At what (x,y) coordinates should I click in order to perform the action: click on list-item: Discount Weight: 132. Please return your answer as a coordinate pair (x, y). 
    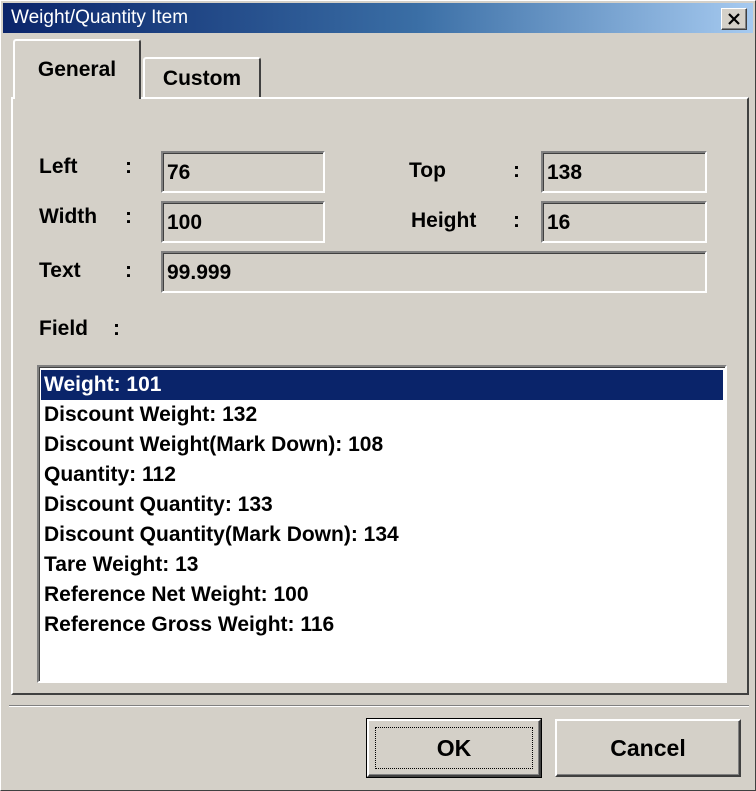
    Looking at the image, I should click on (382, 415).